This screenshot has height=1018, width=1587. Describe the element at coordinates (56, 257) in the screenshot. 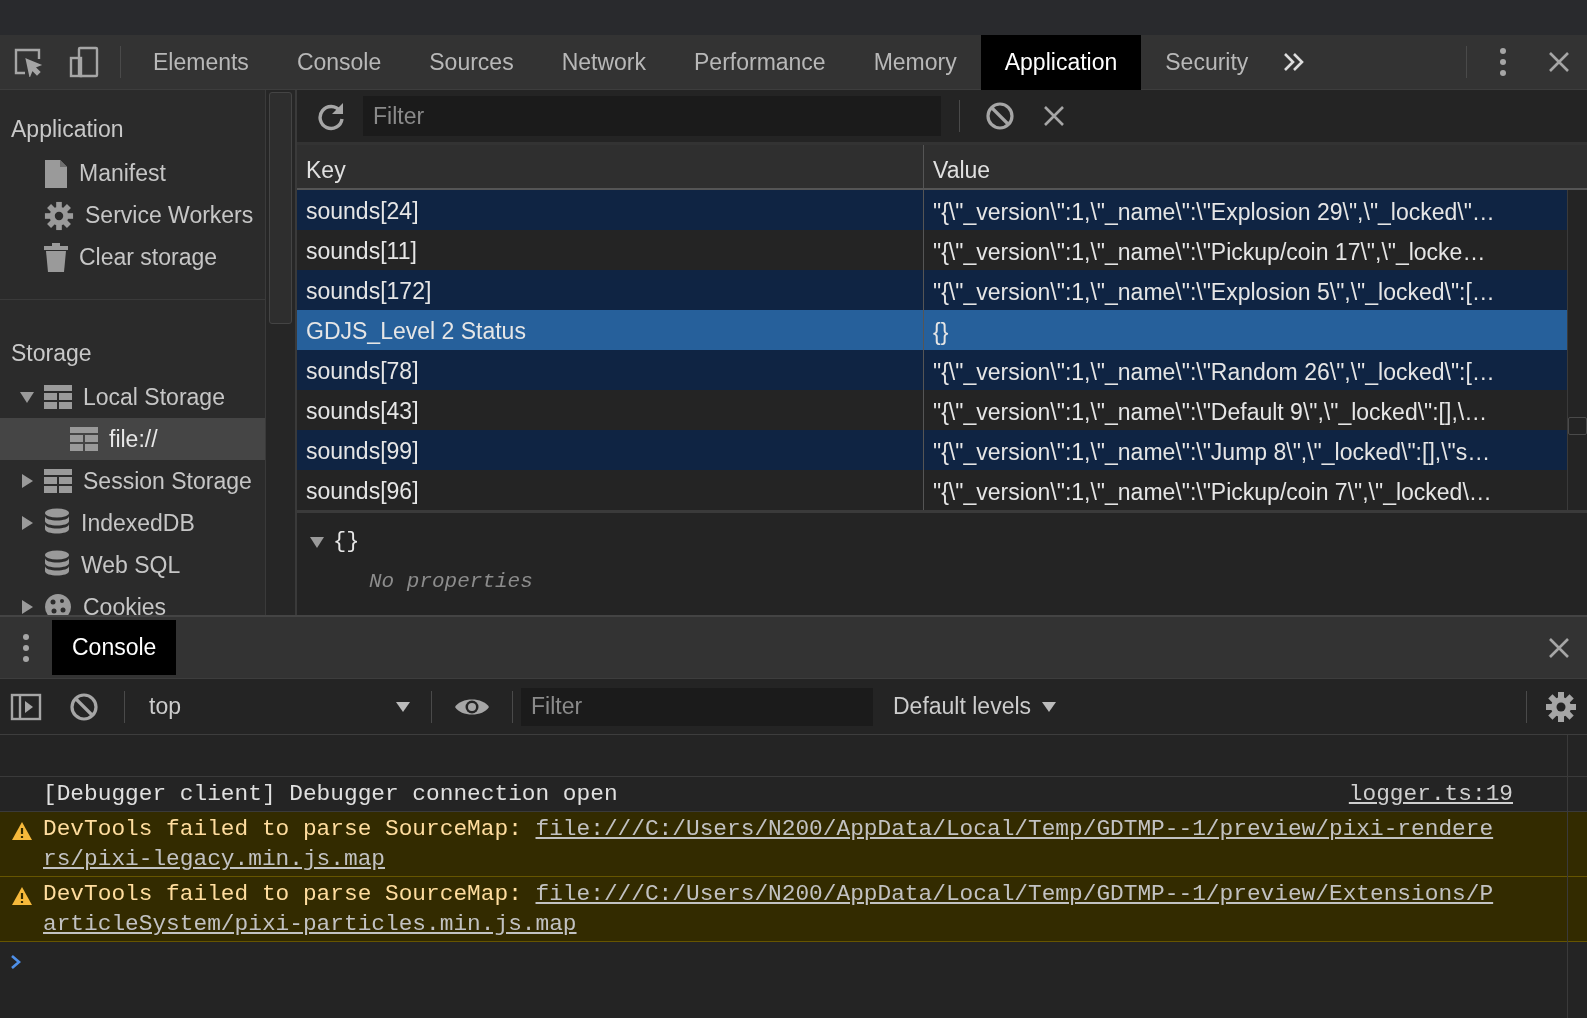

I see `trash-icon` at that location.